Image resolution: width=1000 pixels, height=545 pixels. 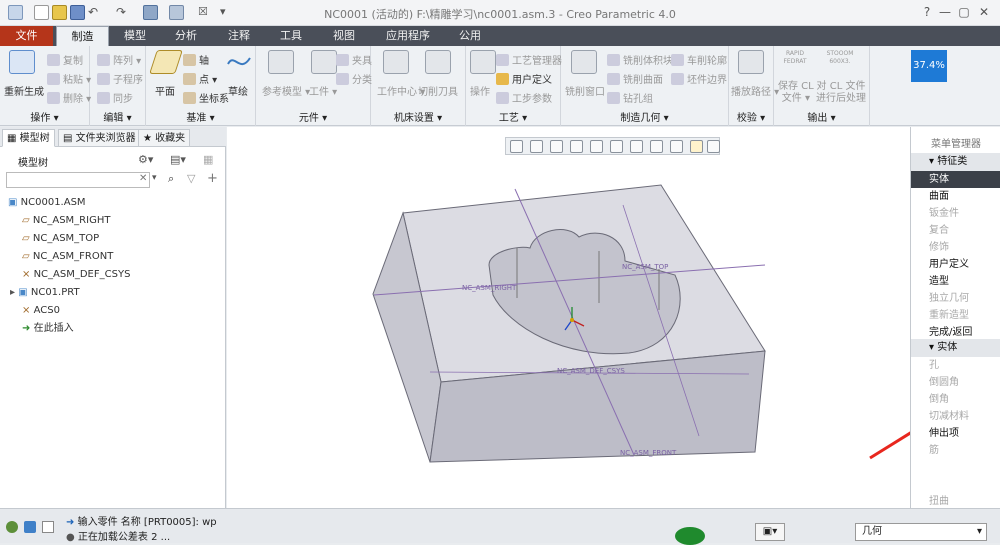 I want to click on annotation-display-icon, so click(x=676, y=146).